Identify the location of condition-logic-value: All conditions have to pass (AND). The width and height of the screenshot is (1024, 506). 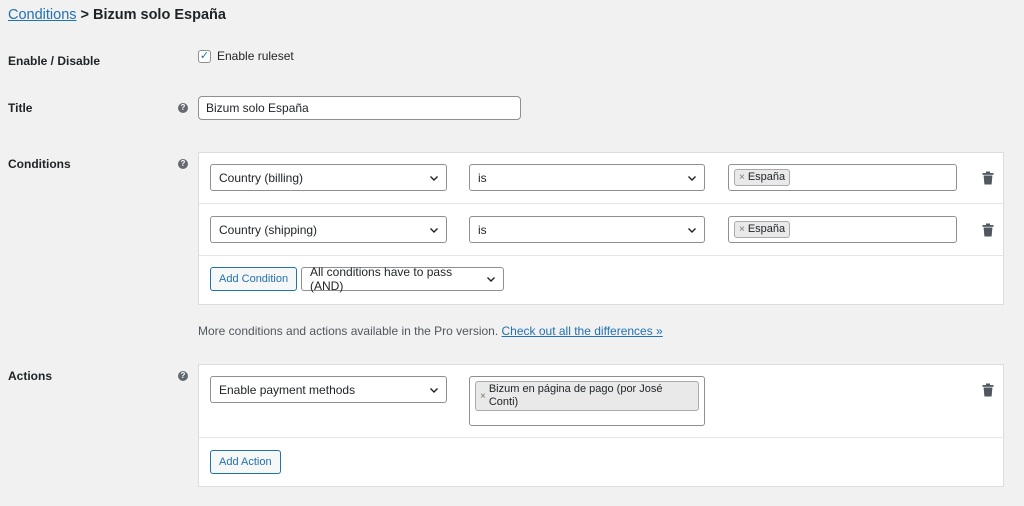
(381, 279).